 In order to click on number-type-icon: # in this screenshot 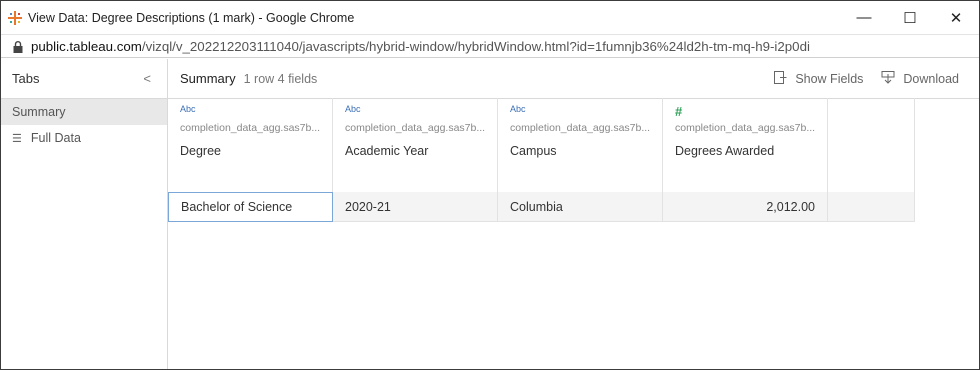, I will do `click(679, 111)`.